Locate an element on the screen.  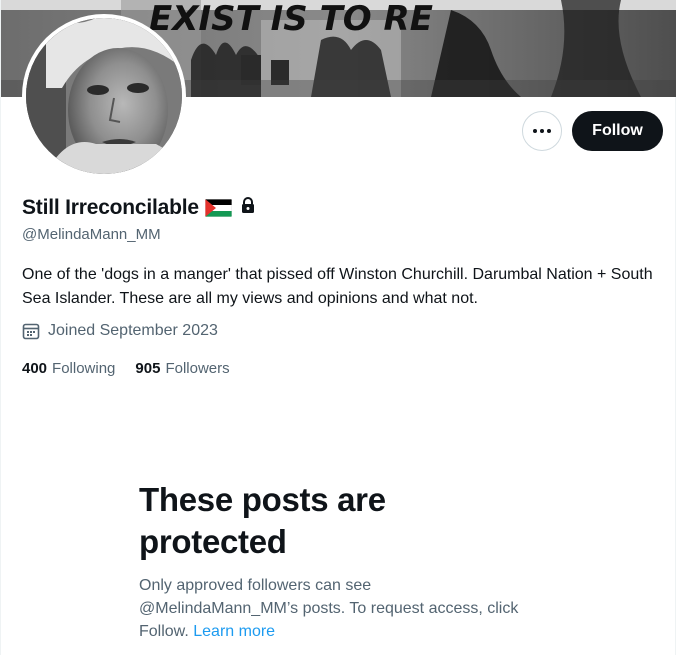
more-options-button is located at coordinates (542, 131).